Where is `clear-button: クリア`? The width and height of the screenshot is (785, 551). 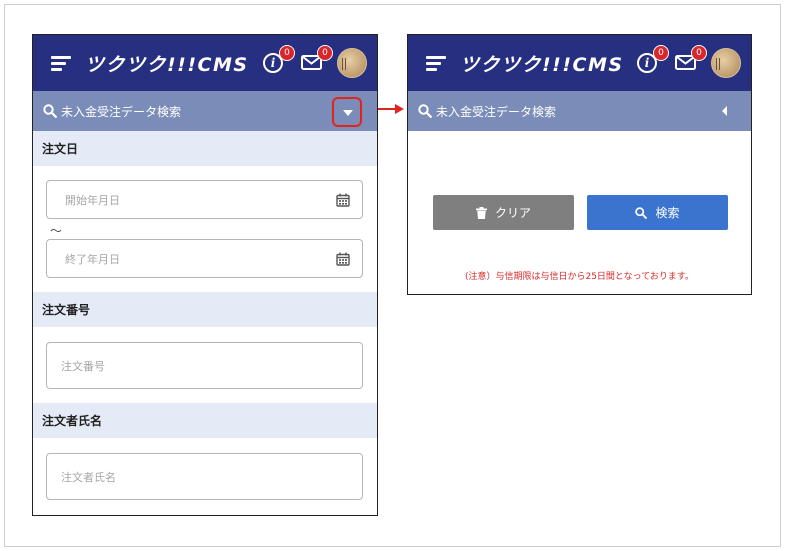 clear-button: クリア is located at coordinates (503, 212).